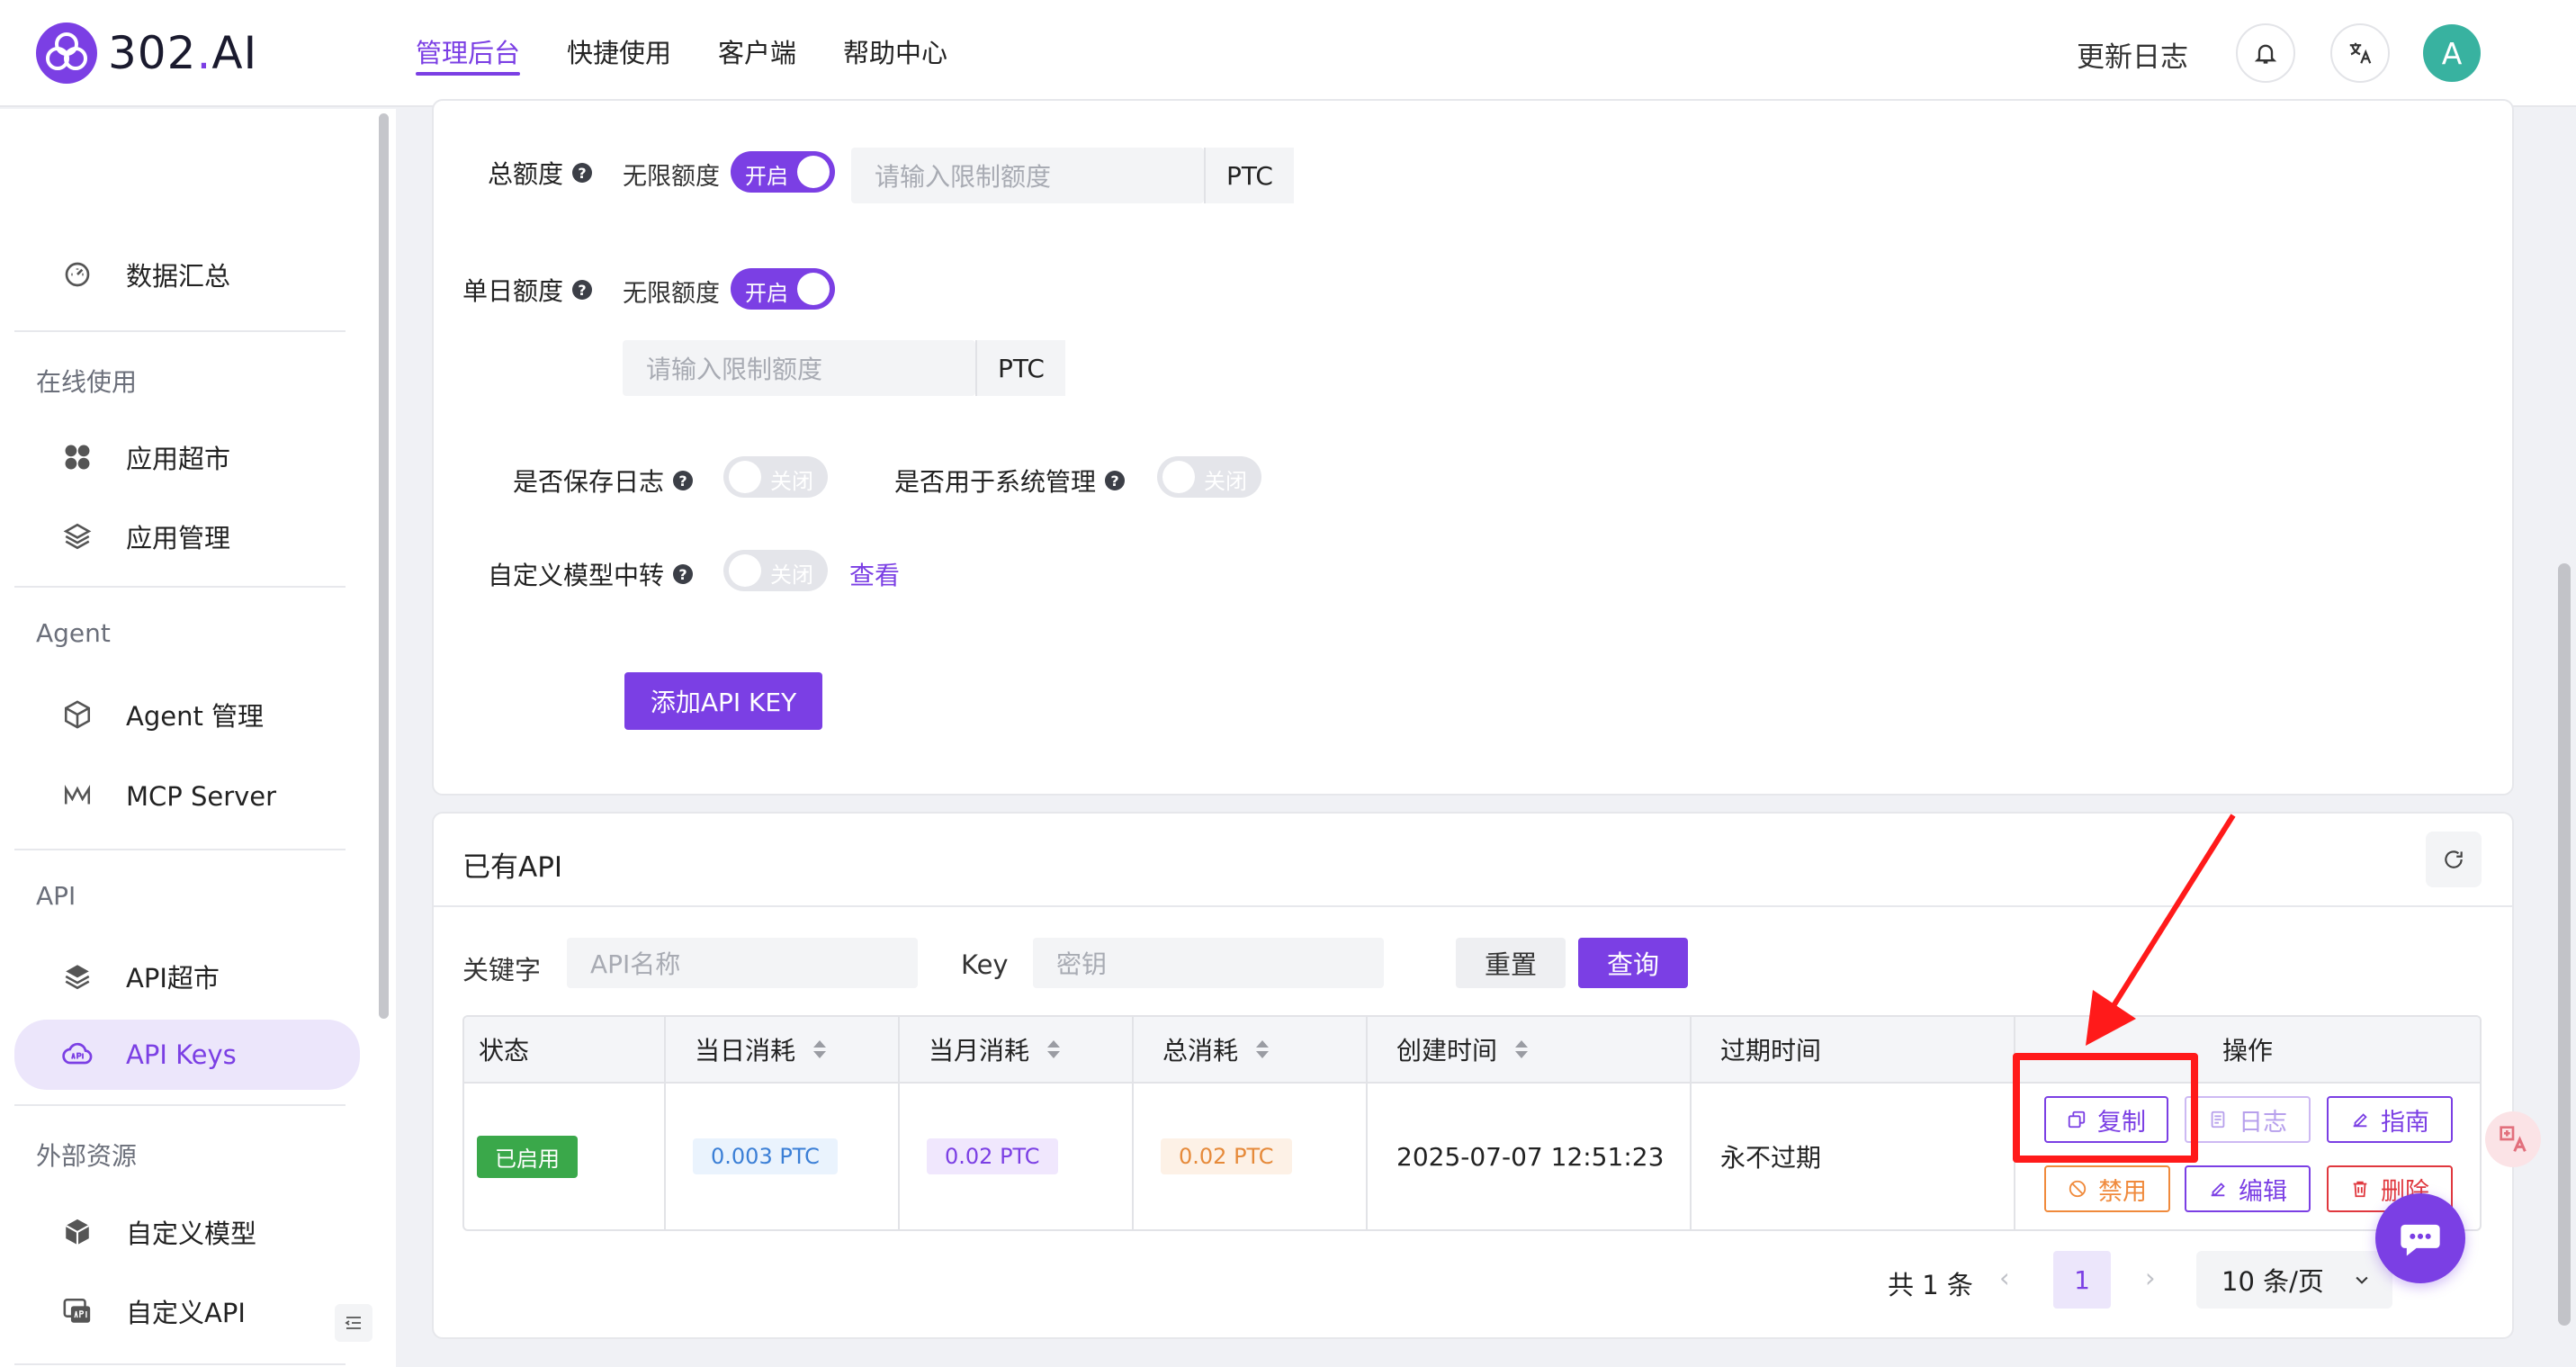 This screenshot has height=1367, width=2576. What do you see at coordinates (384, 566) in the screenshot?
I see `sidebar-scrollbar` at bounding box center [384, 566].